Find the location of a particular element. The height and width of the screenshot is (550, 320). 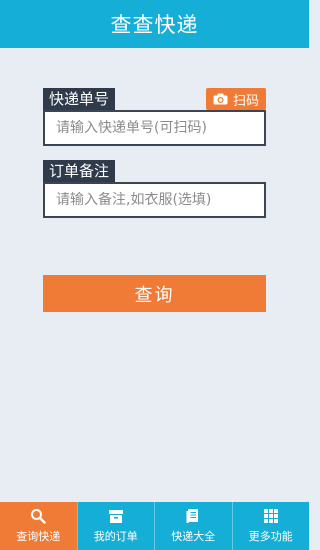

tab-more-functions: 更多功能 is located at coordinates (270, 526).